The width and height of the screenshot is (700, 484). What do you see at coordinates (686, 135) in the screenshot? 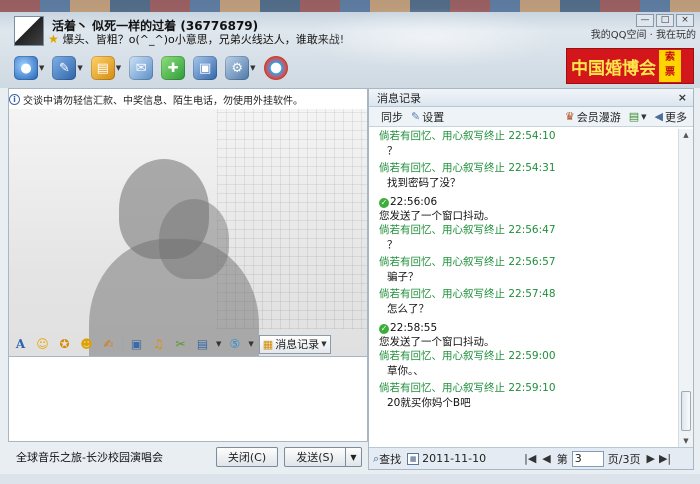
I see `scroll-up-icon: ▲` at bounding box center [686, 135].